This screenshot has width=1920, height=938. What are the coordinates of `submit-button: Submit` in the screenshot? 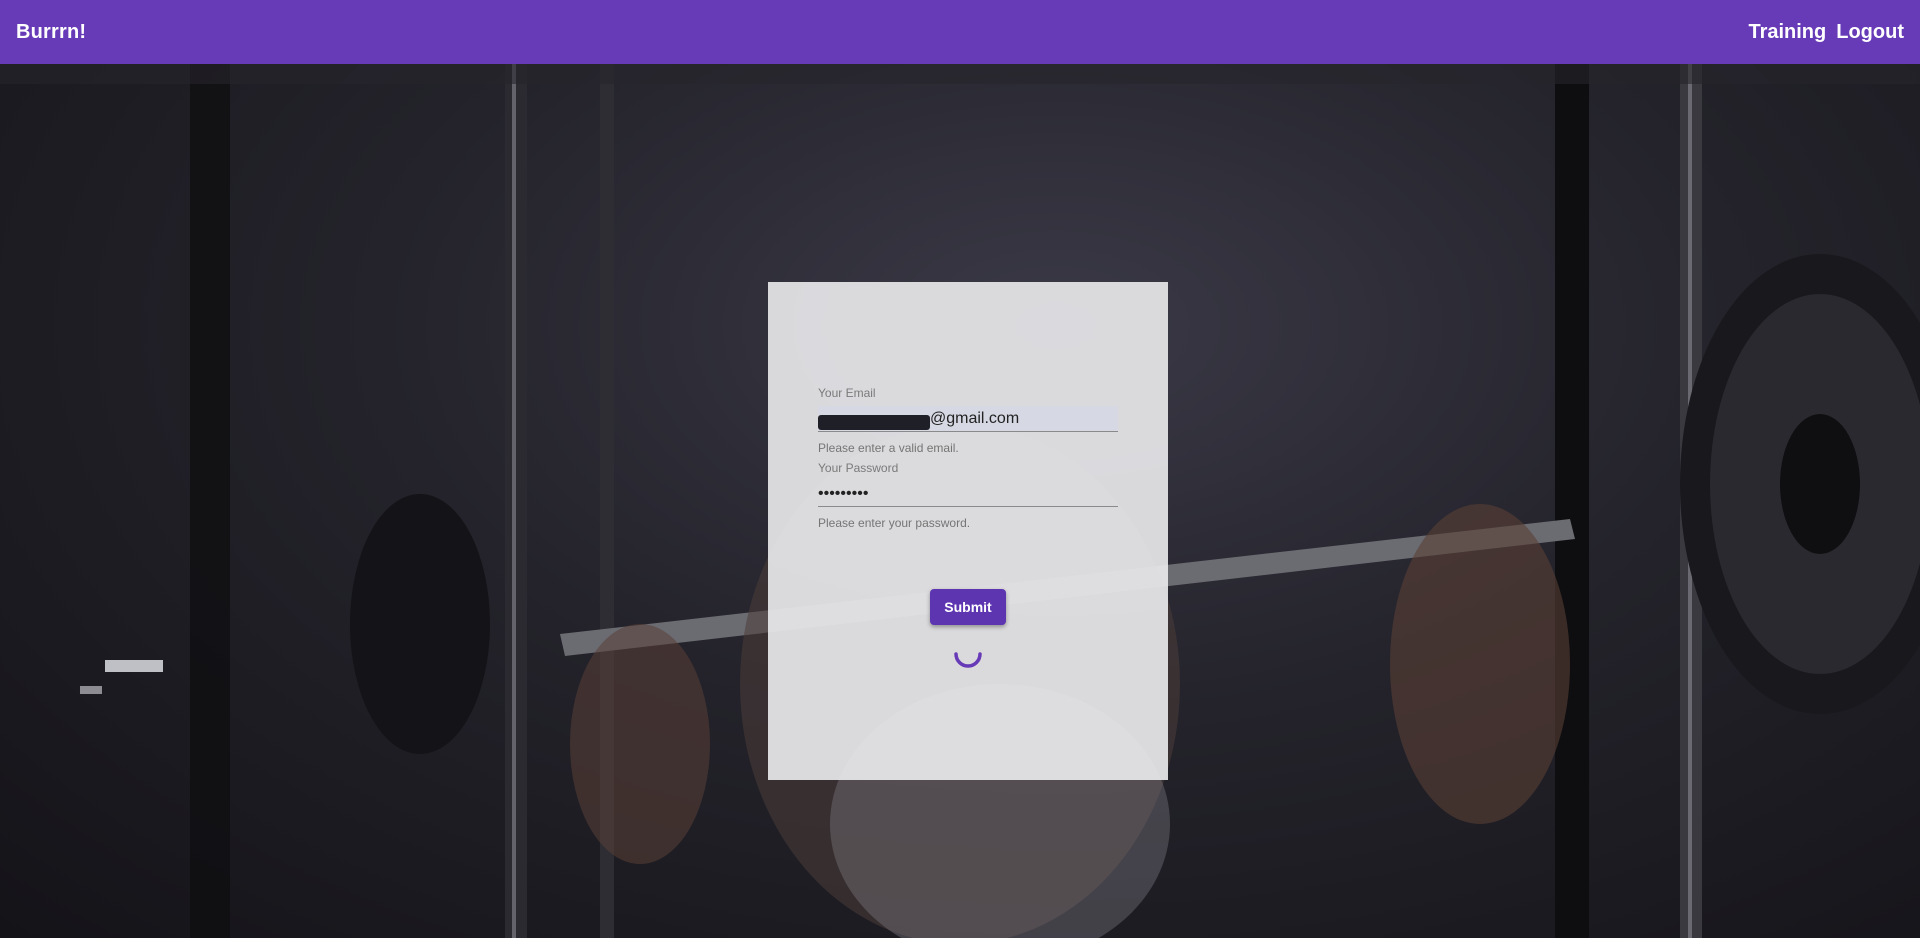 It's located at (968, 607).